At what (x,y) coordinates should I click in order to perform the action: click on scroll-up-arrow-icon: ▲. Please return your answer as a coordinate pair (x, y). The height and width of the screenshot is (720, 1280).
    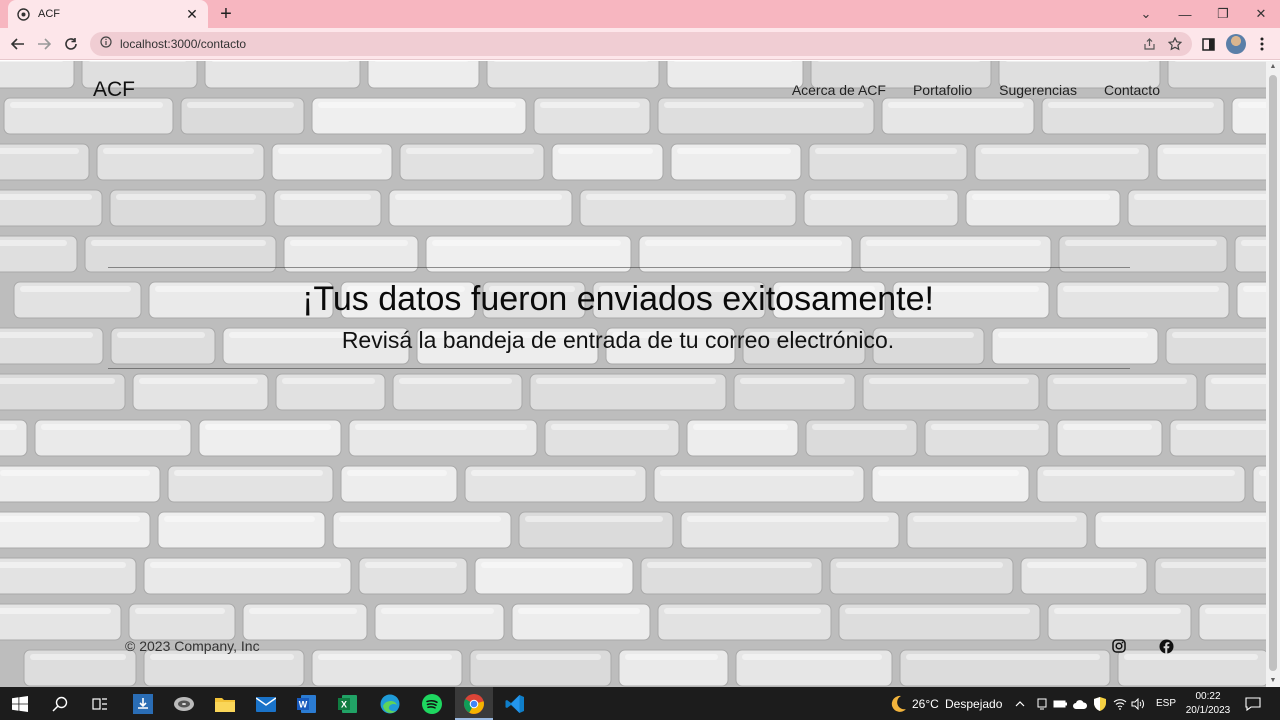
    Looking at the image, I should click on (1273, 67).